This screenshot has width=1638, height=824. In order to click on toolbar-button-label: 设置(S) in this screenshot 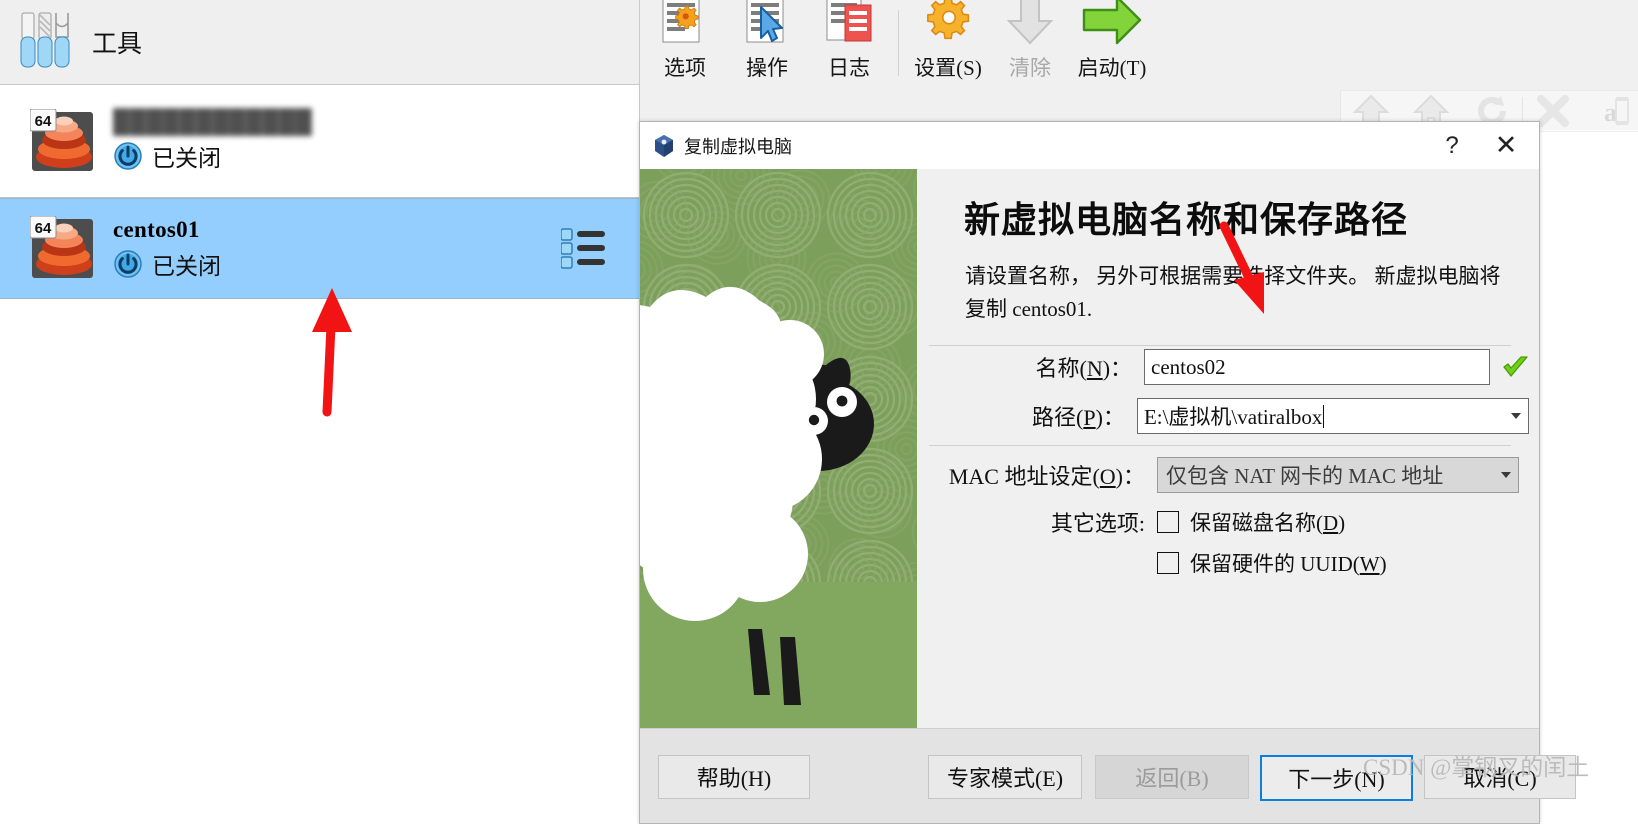, I will do `click(948, 68)`.